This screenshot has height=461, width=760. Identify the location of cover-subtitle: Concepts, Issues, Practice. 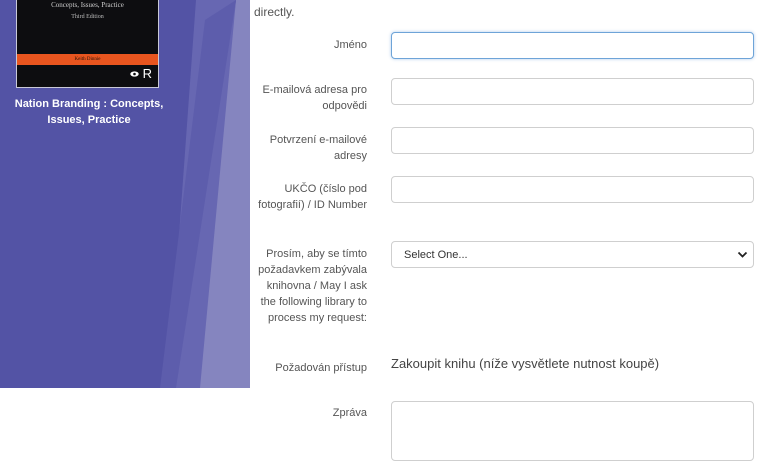
(87, 5).